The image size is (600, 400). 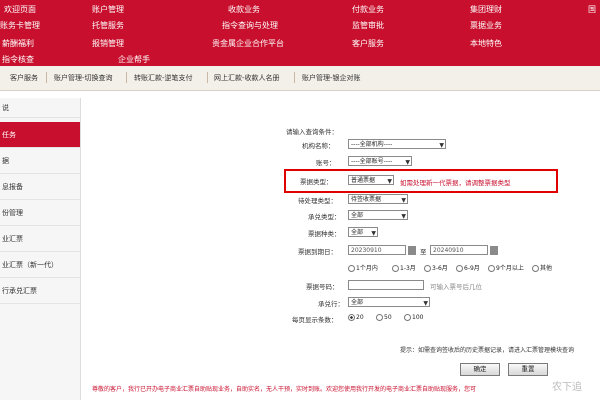 What do you see at coordinates (331, 304) in the screenshot?
I see `acceptor-label: 承兑行：` at bounding box center [331, 304].